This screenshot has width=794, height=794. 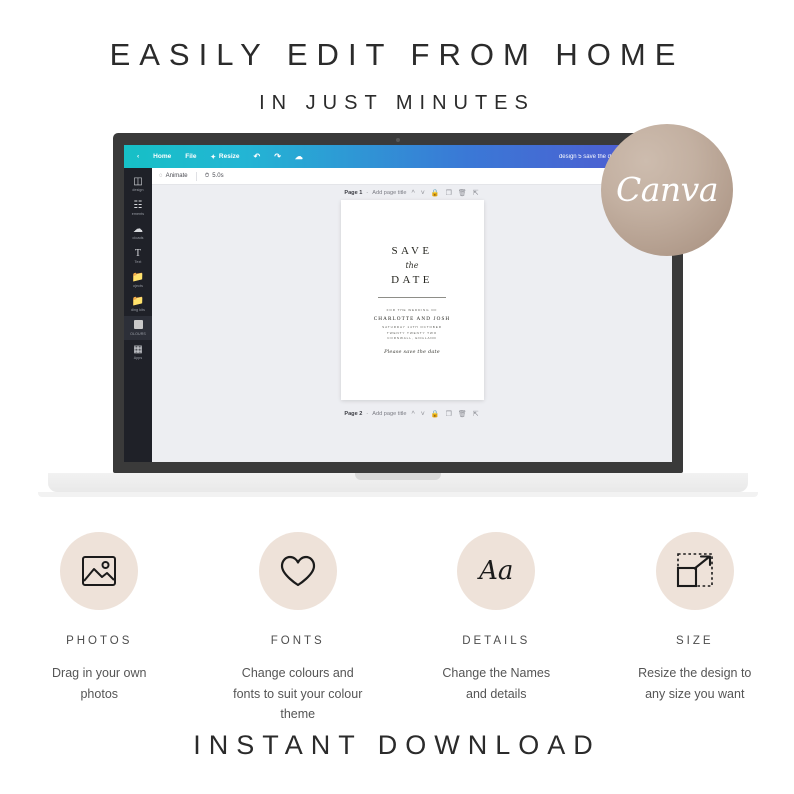 I want to click on canva-wordmark: Canva, so click(x=667, y=189).